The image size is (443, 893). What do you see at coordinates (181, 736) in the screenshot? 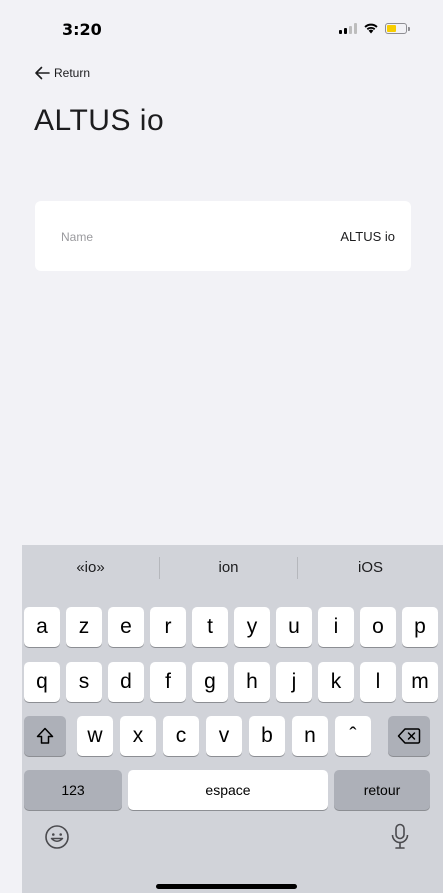
I see `key-c: c` at bounding box center [181, 736].